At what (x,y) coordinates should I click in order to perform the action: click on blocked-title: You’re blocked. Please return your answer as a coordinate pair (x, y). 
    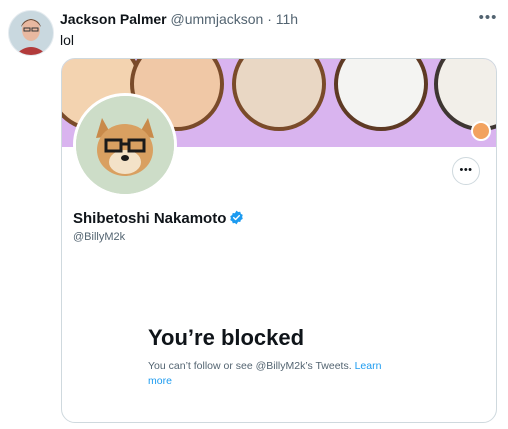
    Looking at the image, I should click on (226, 337).